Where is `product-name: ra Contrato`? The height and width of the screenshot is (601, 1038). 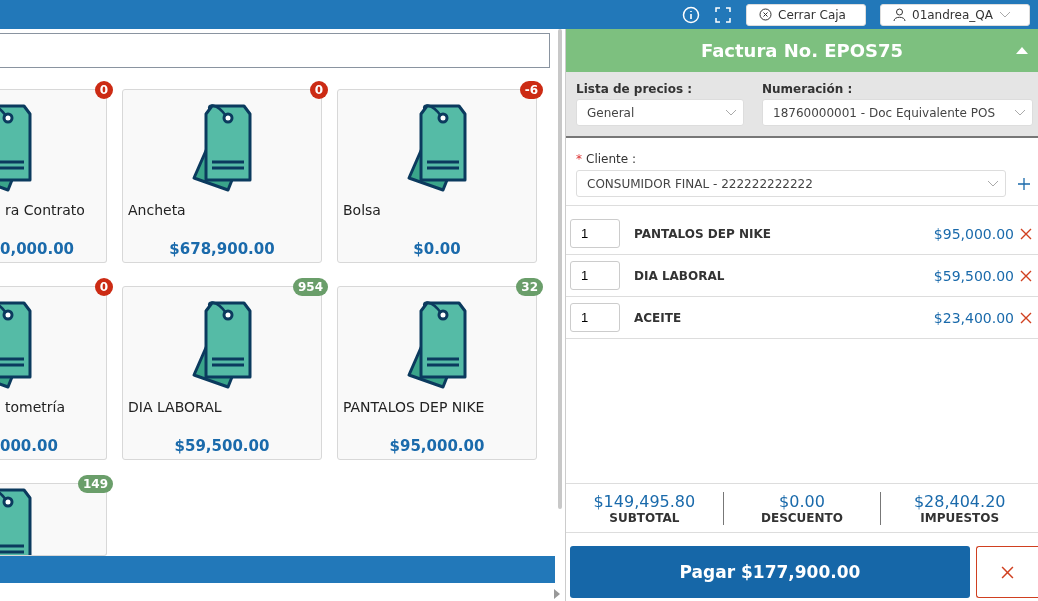 product-name: ra Contrato is located at coordinates (45, 210).